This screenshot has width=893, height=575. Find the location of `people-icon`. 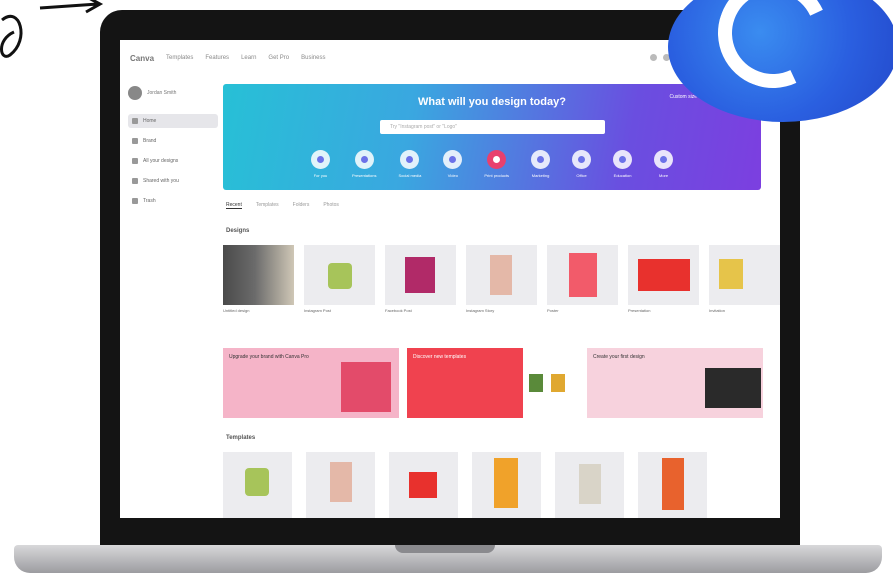

people-icon is located at coordinates (135, 181).